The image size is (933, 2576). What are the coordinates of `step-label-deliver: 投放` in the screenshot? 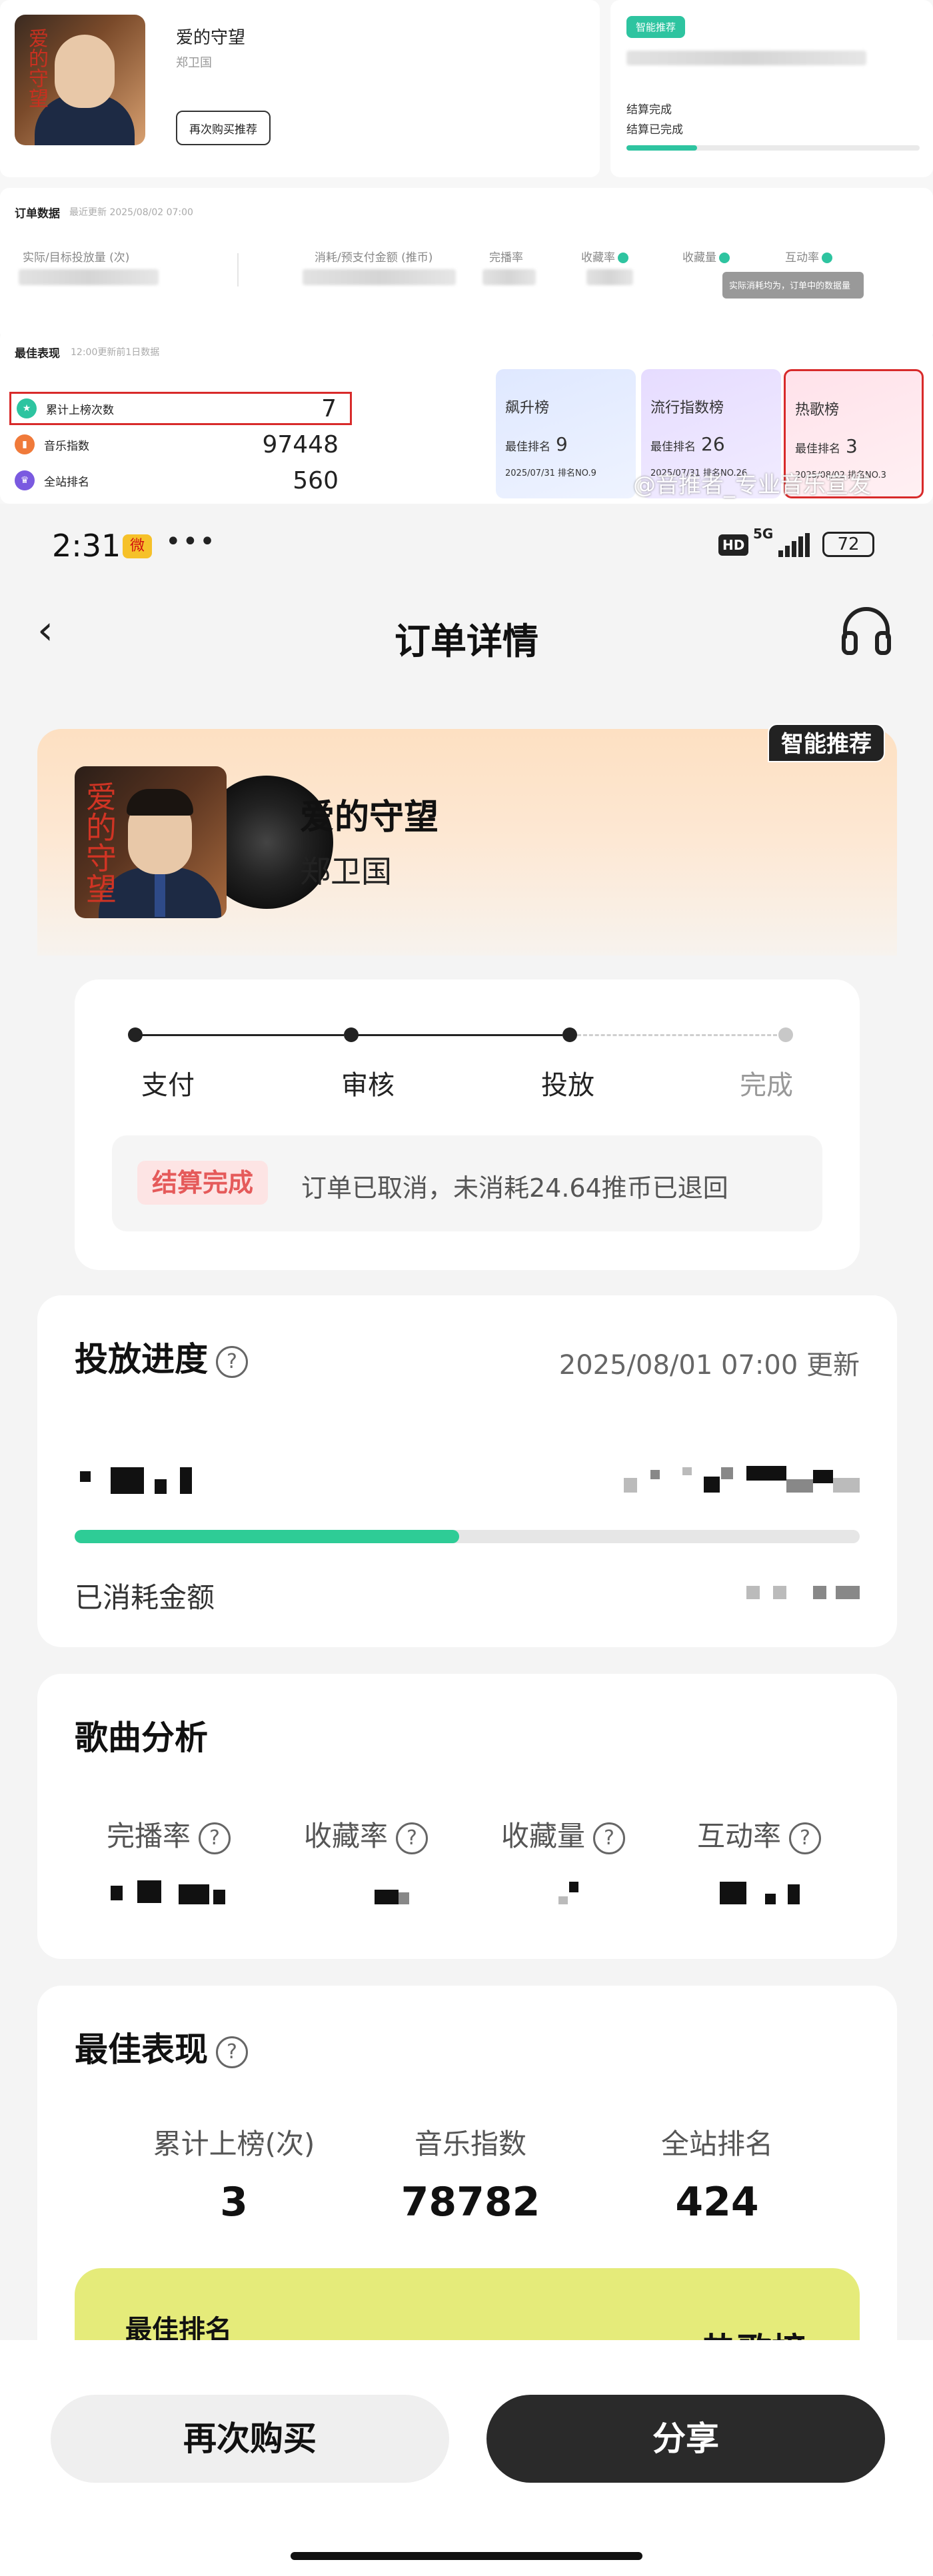 It's located at (568, 1085).